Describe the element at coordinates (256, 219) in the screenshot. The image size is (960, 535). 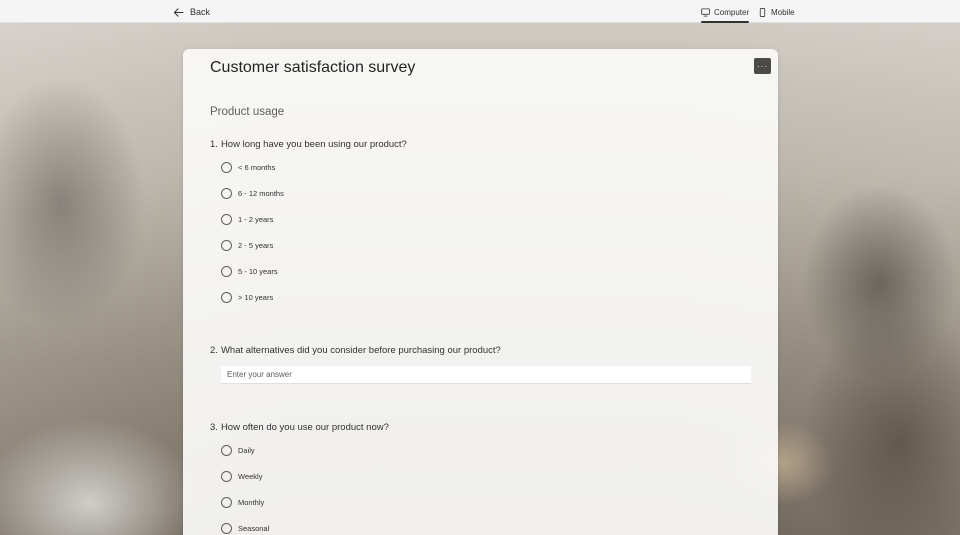
I see `option-label: 1 - 2 years` at that location.